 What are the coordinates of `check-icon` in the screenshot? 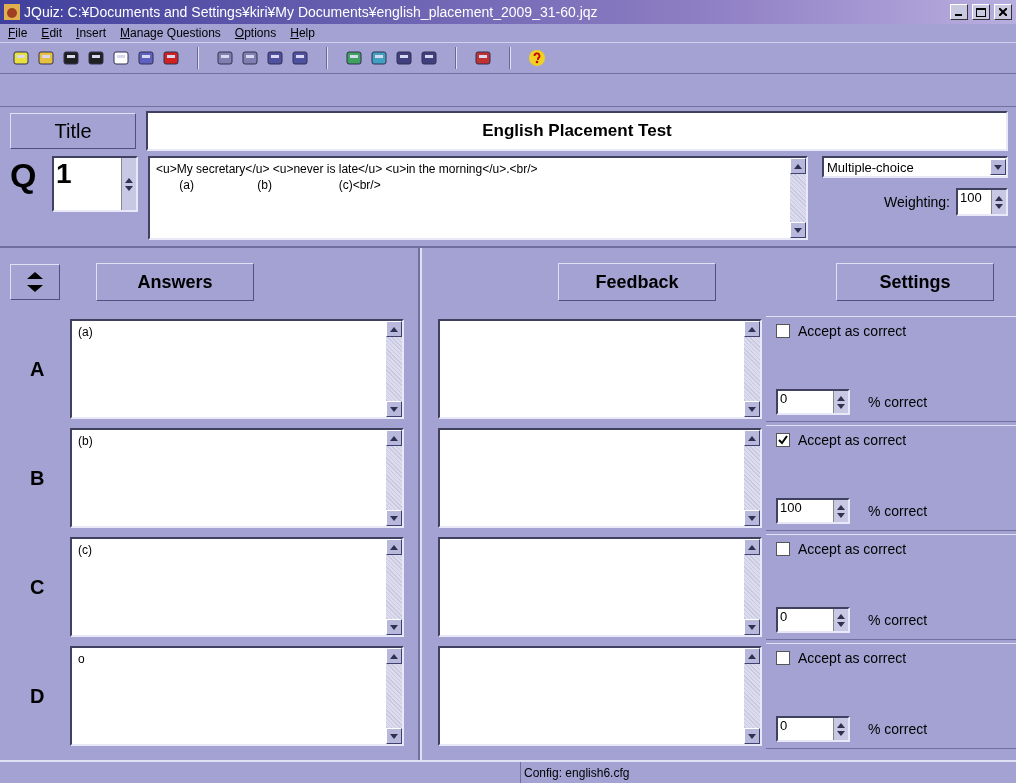 It's located at (783, 440).